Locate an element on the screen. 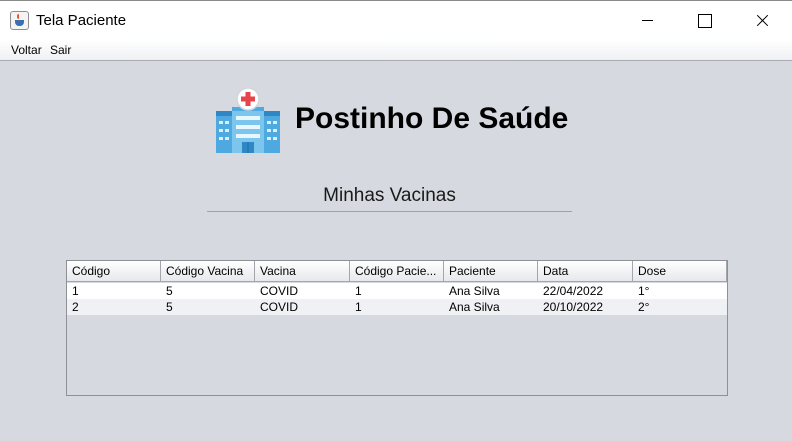 This screenshot has width=792, height=441. minimize-button is located at coordinates (648, 21).